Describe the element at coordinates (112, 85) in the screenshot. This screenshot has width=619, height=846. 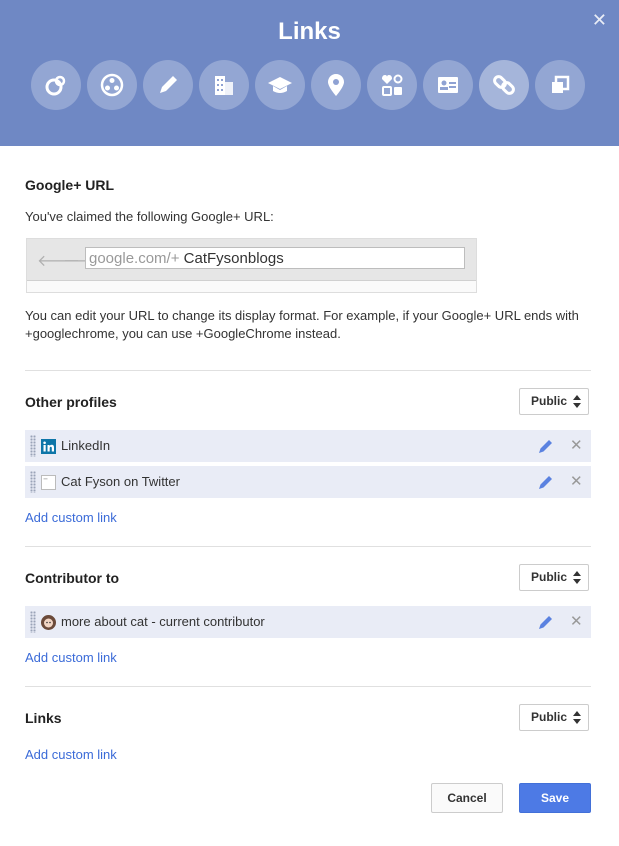
I see `people-icon` at that location.